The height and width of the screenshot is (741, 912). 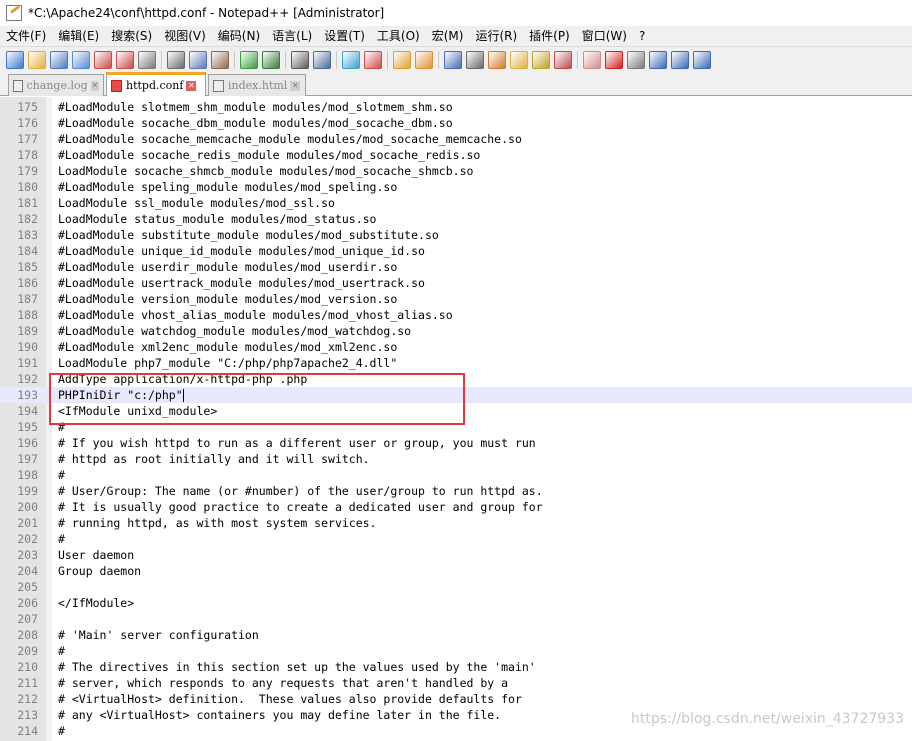 What do you see at coordinates (496, 36) in the screenshot?
I see `menu-item: 运行(R)` at bounding box center [496, 36].